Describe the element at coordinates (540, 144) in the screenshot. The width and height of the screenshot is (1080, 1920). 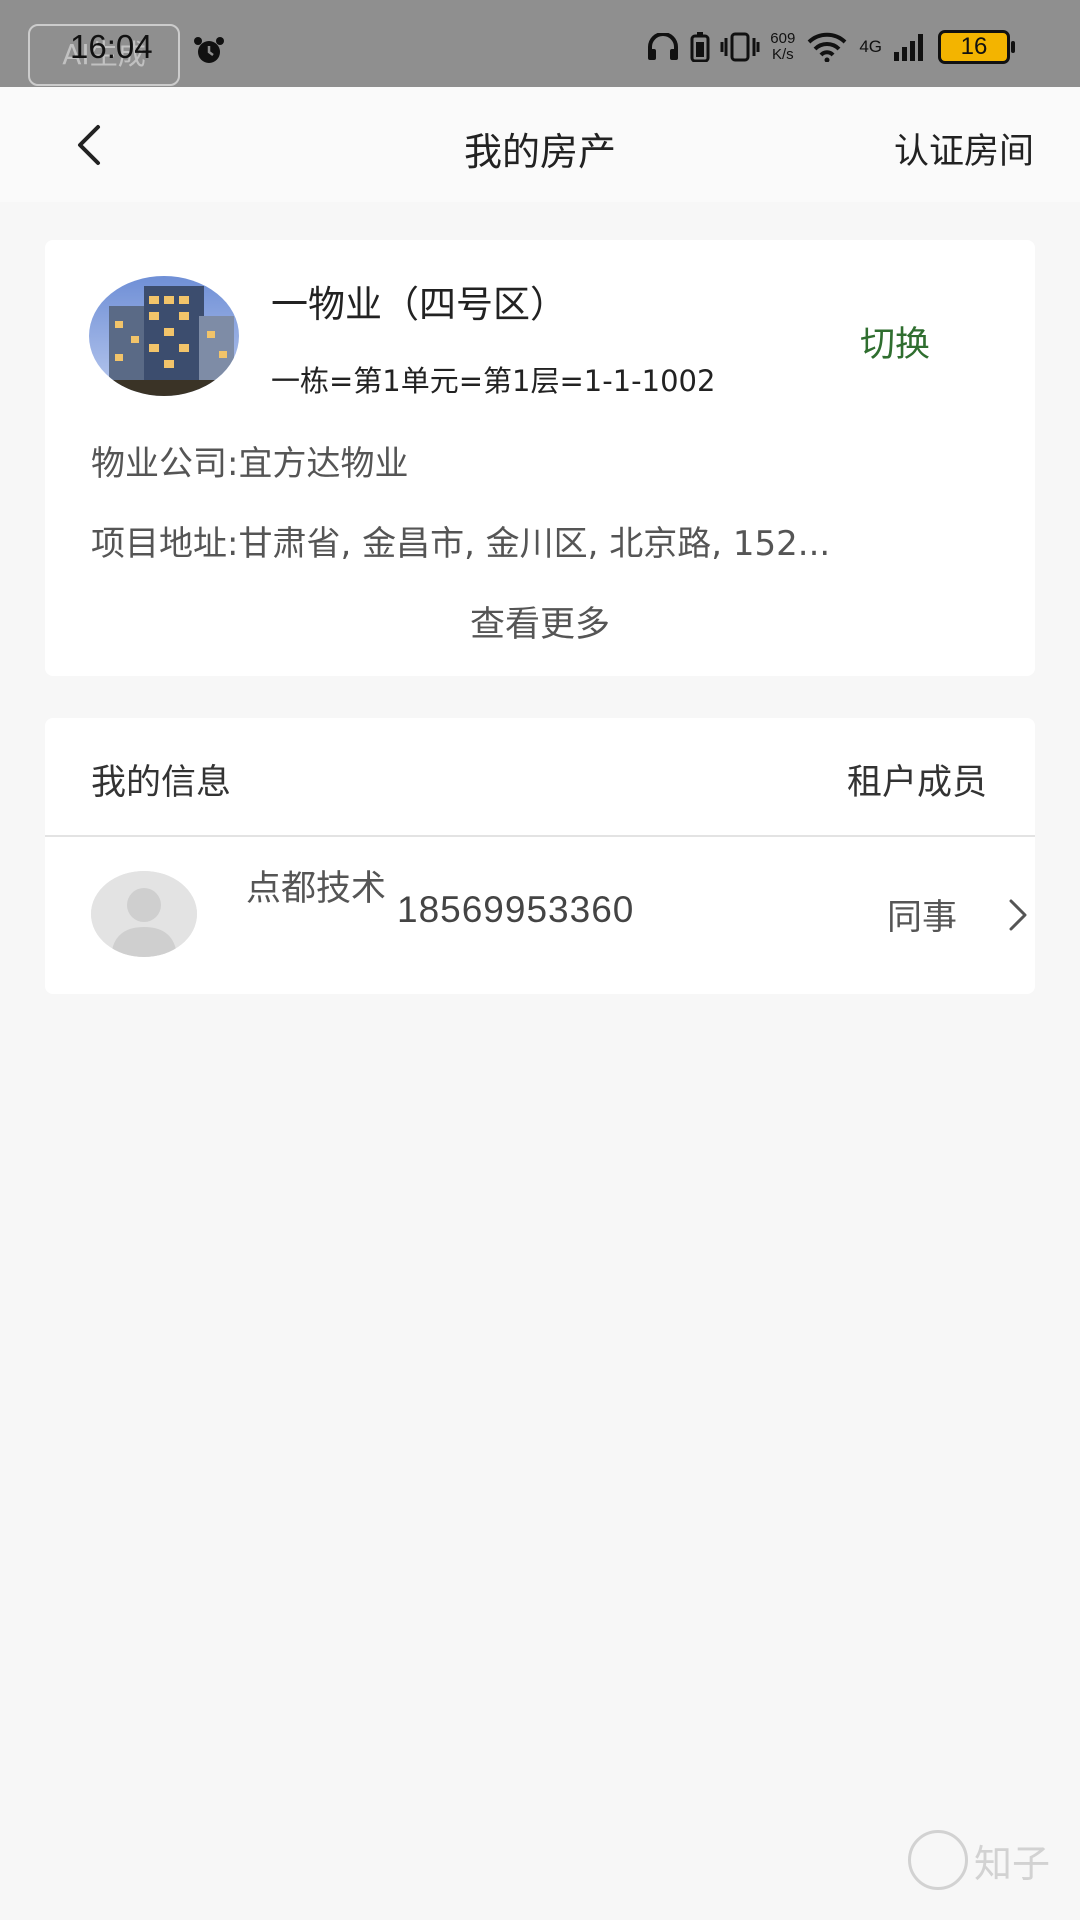
I see `nav-bar: 我的房产 认证房间` at that location.